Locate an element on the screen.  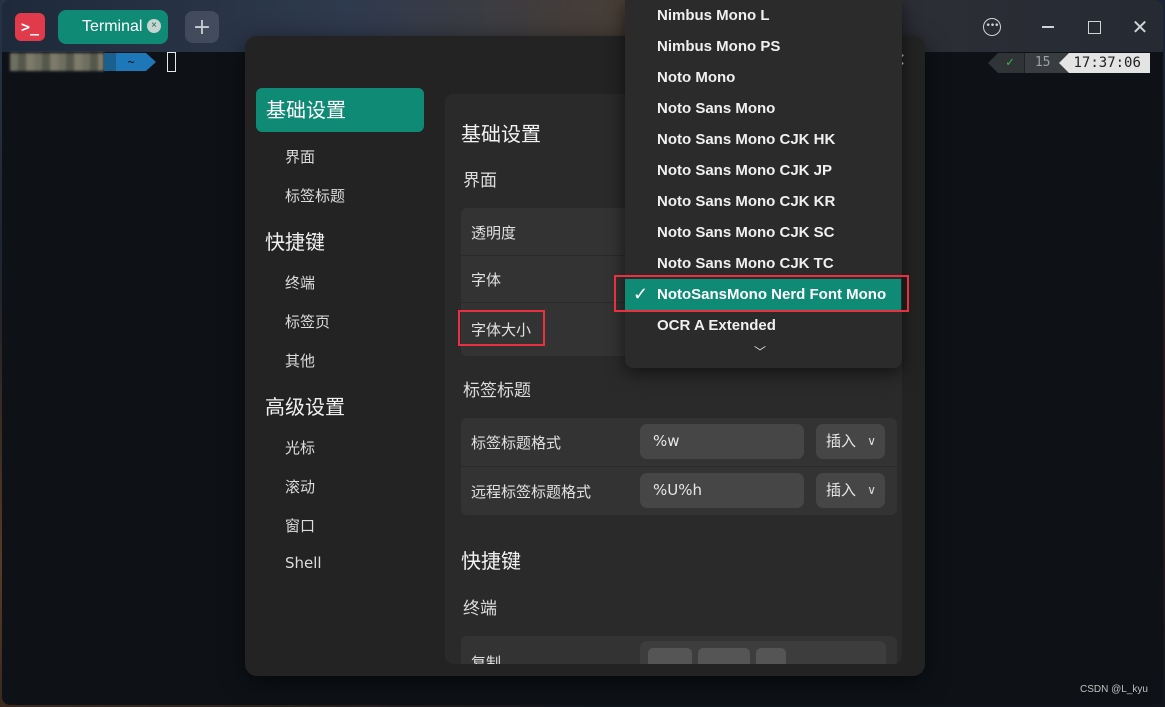
tab-close-icon: × is located at coordinates (154, 26).